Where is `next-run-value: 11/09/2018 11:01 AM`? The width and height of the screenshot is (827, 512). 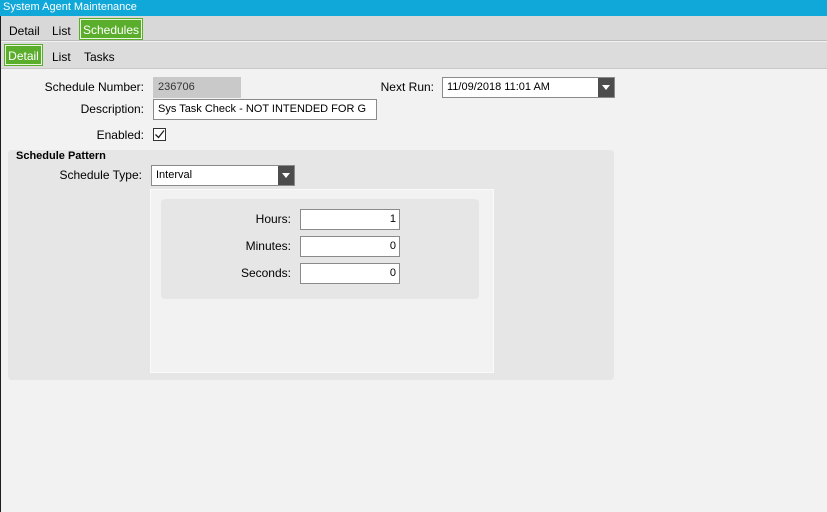 next-run-value: 11/09/2018 11:01 AM is located at coordinates (498, 87).